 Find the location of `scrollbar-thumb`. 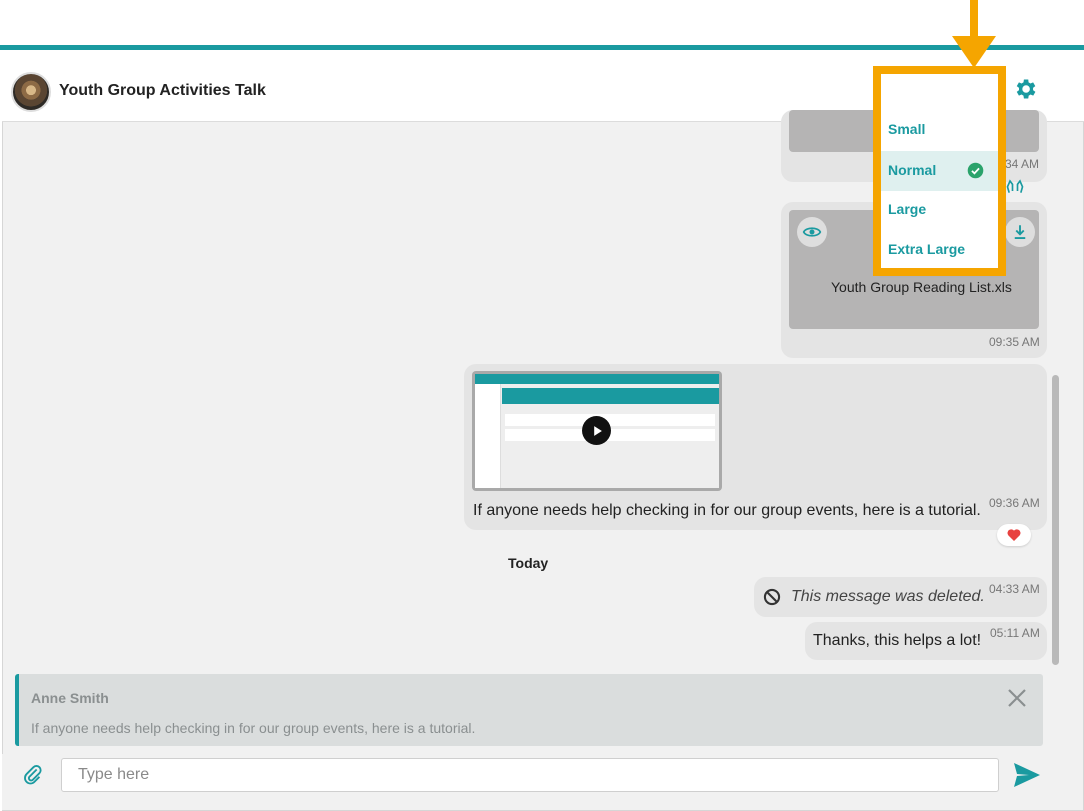

scrollbar-thumb is located at coordinates (1055, 520).